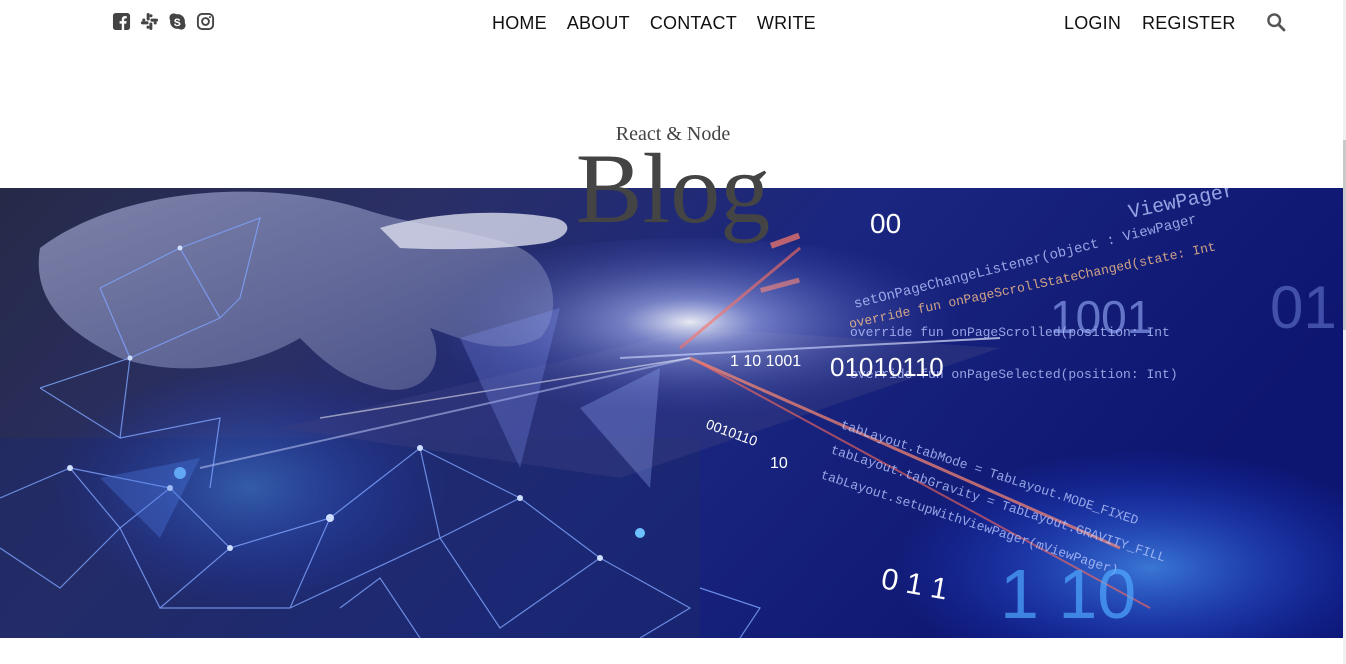  Describe the element at coordinates (1189, 23) in the screenshot. I see `nav-register: REGISTER` at that location.